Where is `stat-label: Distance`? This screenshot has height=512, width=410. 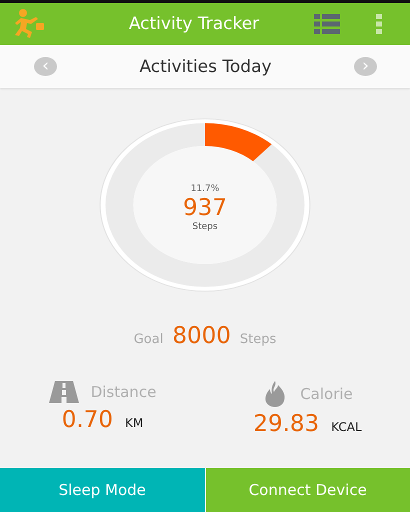 stat-label: Distance is located at coordinates (123, 392).